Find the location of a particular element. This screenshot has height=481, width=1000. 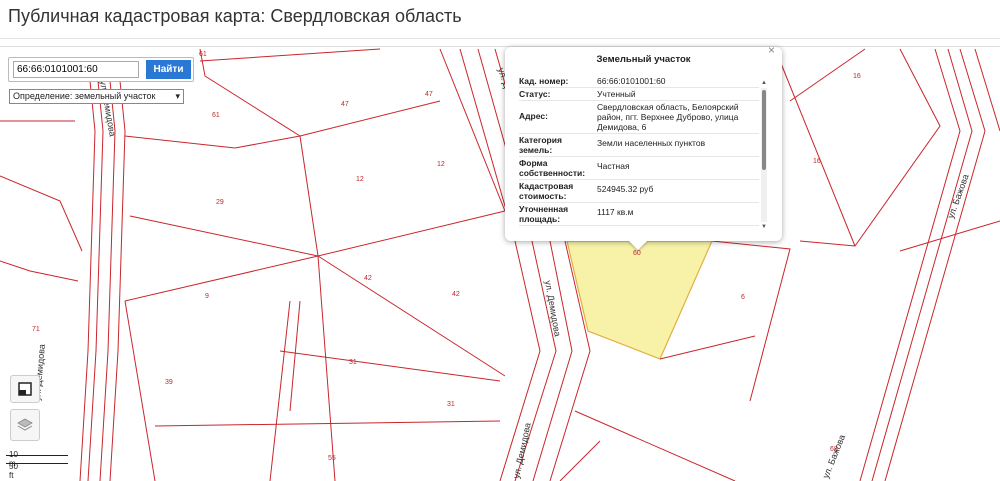

street-label: ул. Демидова is located at coordinates (522, 451).